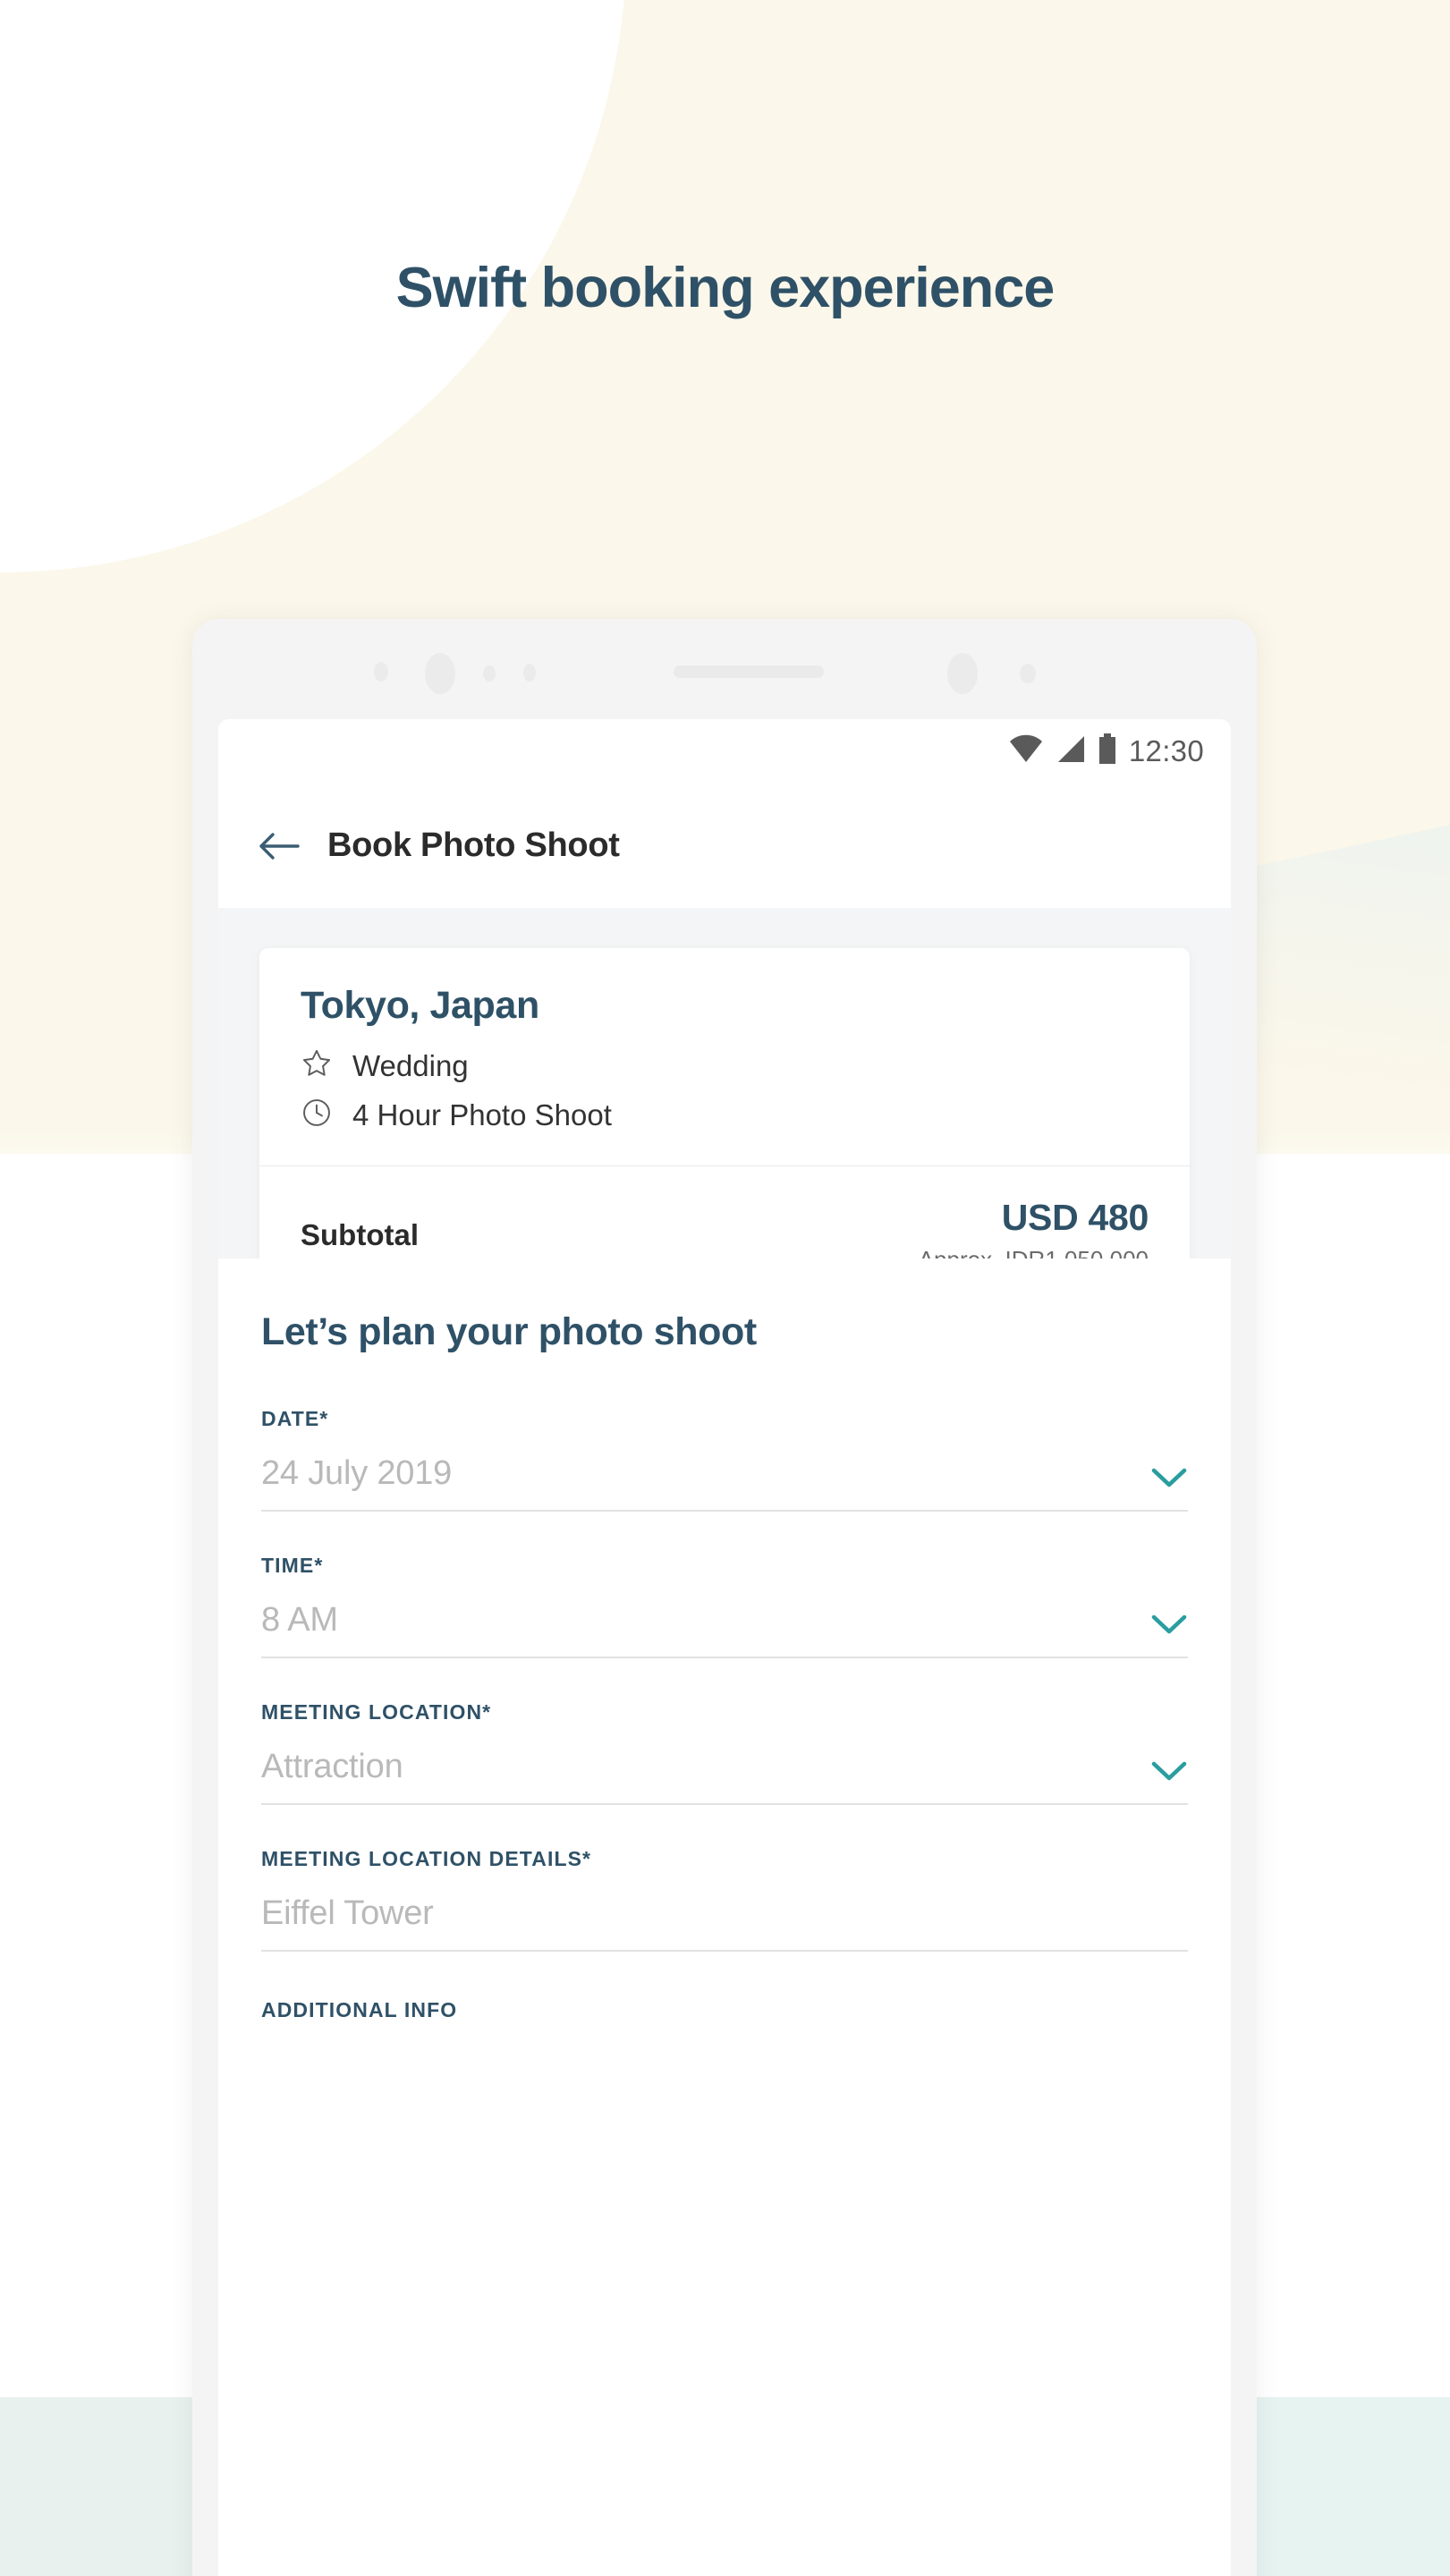 The image size is (1450, 2576). Describe the element at coordinates (1075, 1217) in the screenshot. I see `subtotal-amount: USD 480` at that location.